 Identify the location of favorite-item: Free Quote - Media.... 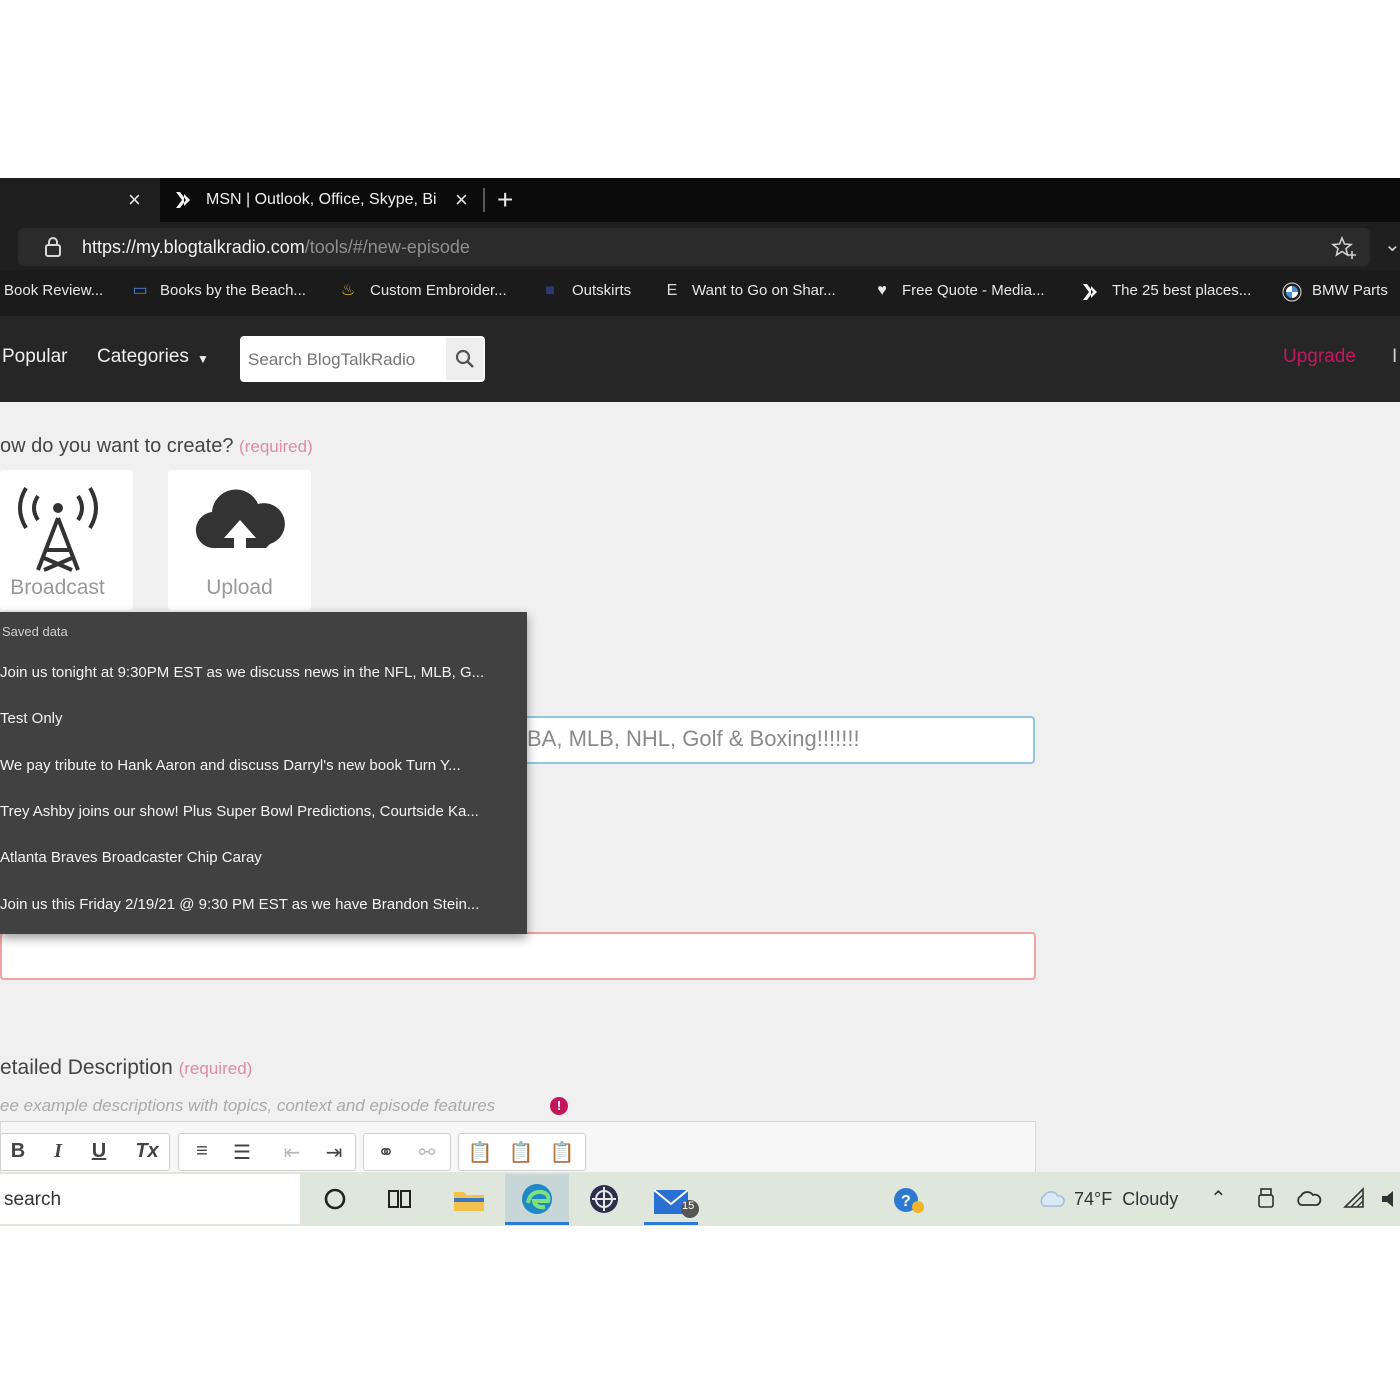
(973, 290).